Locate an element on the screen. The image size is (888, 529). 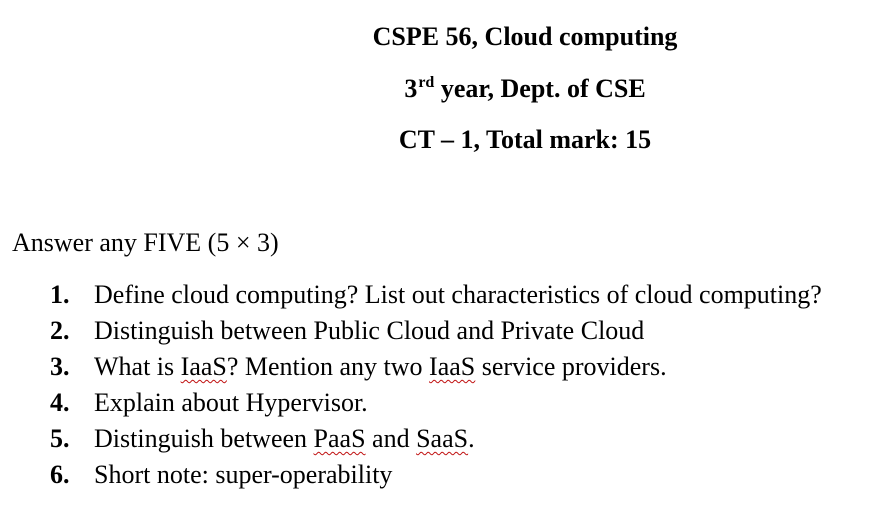
question-number: 5. is located at coordinates (60, 438).